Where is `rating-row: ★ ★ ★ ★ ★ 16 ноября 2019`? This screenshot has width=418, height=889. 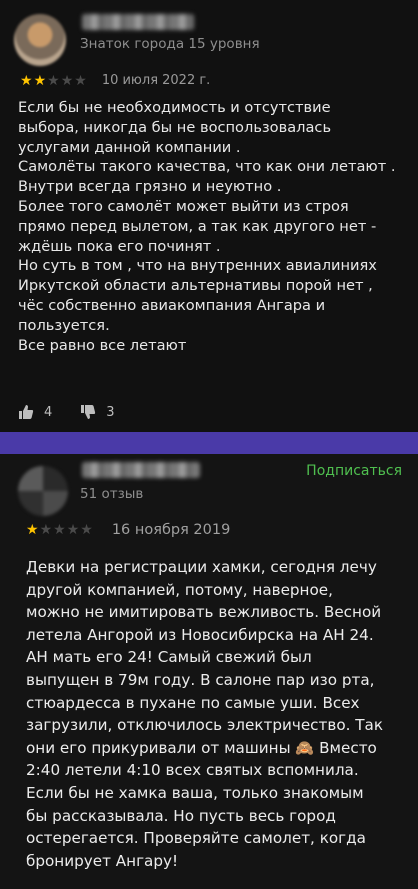
rating-row: ★ ★ ★ ★ ★ 16 ноября 2019 is located at coordinates (128, 530).